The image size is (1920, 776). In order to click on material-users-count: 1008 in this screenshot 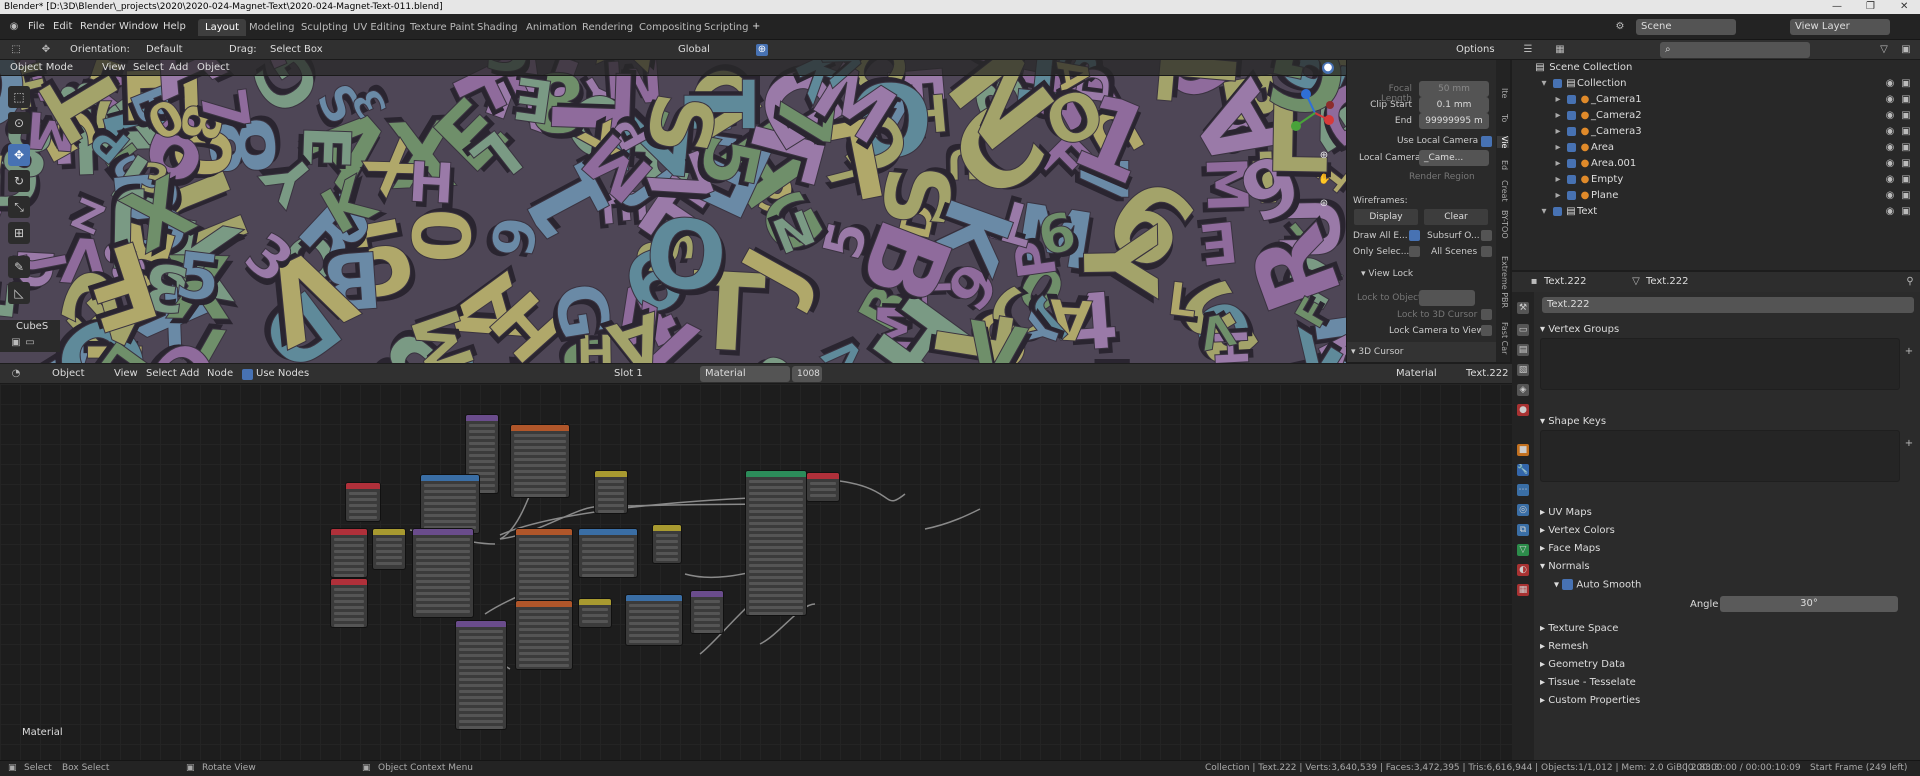, I will do `click(807, 374)`.